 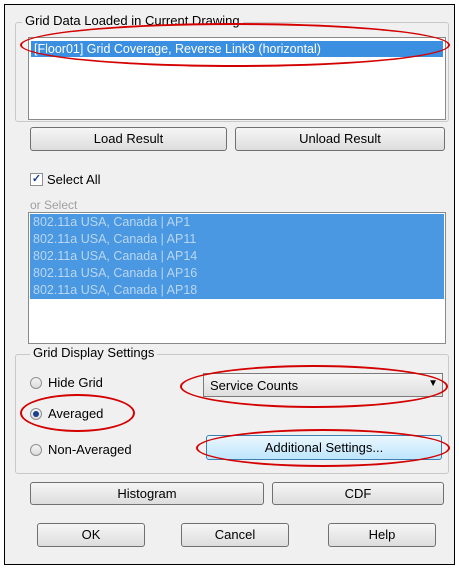 What do you see at coordinates (91, 535) in the screenshot?
I see `ok-button: OK` at bounding box center [91, 535].